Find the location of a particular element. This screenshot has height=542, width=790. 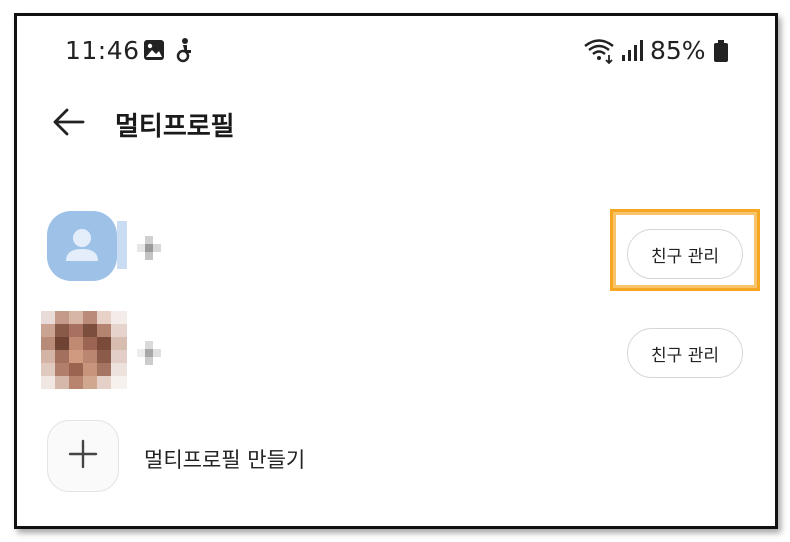

photo-avatar is located at coordinates (84, 350).